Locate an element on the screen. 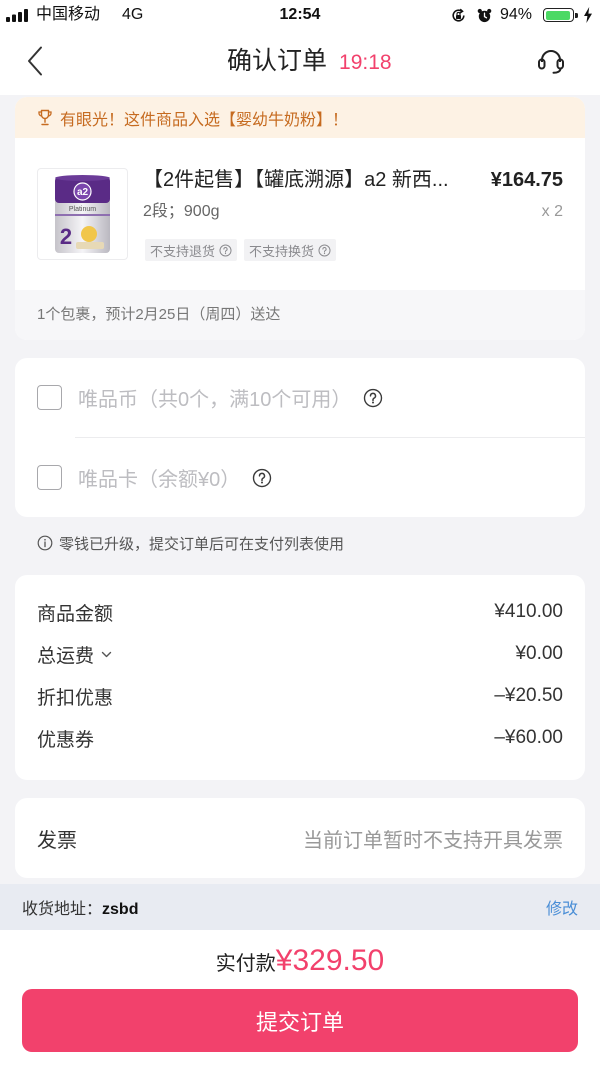  battery-terminal is located at coordinates (576, 15).